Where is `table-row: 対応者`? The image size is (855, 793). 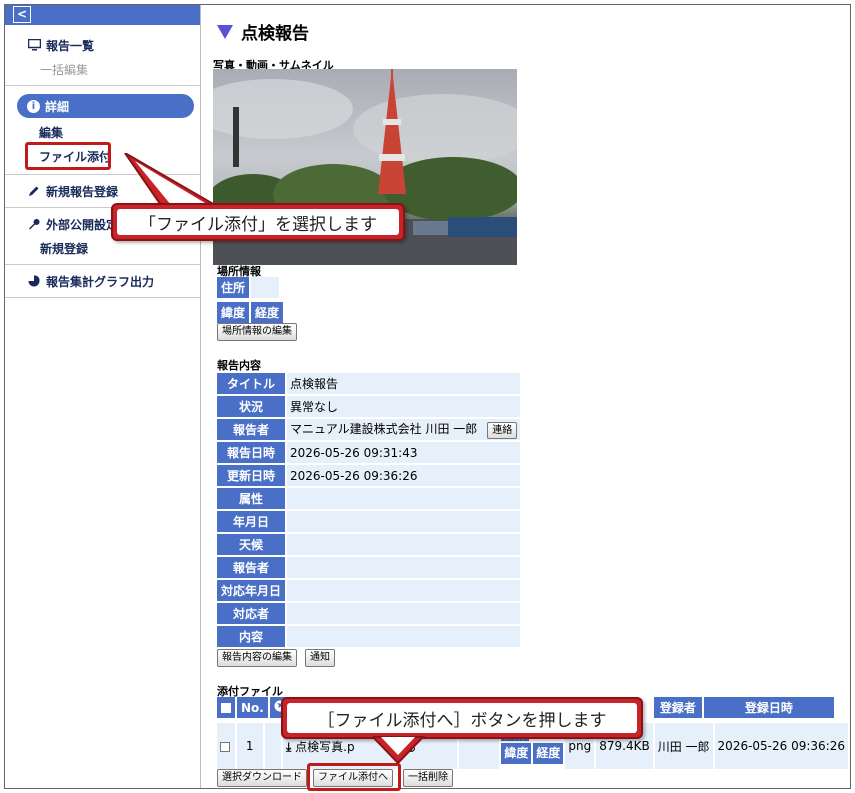
table-row: 対応者 is located at coordinates (369, 613).